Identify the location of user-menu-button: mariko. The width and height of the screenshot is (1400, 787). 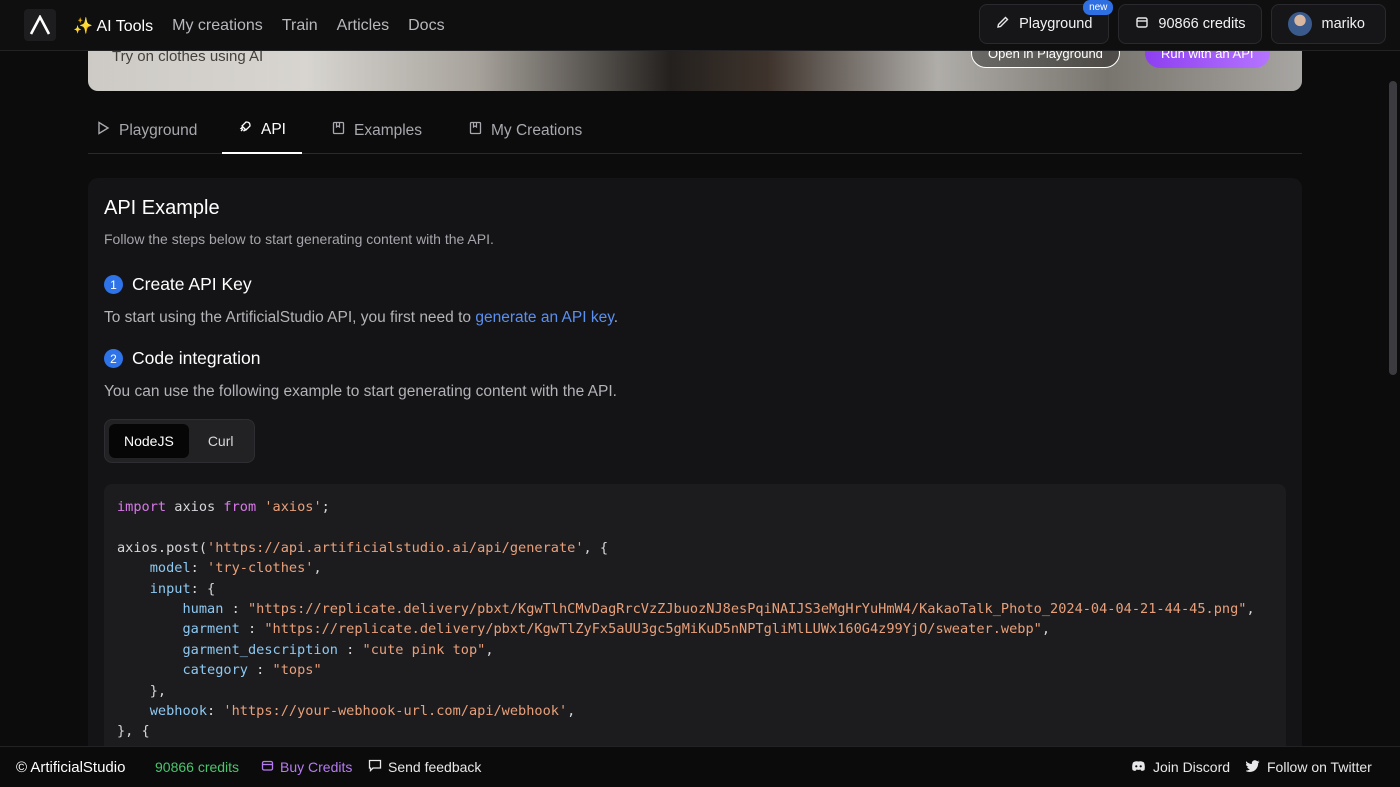
(1328, 24).